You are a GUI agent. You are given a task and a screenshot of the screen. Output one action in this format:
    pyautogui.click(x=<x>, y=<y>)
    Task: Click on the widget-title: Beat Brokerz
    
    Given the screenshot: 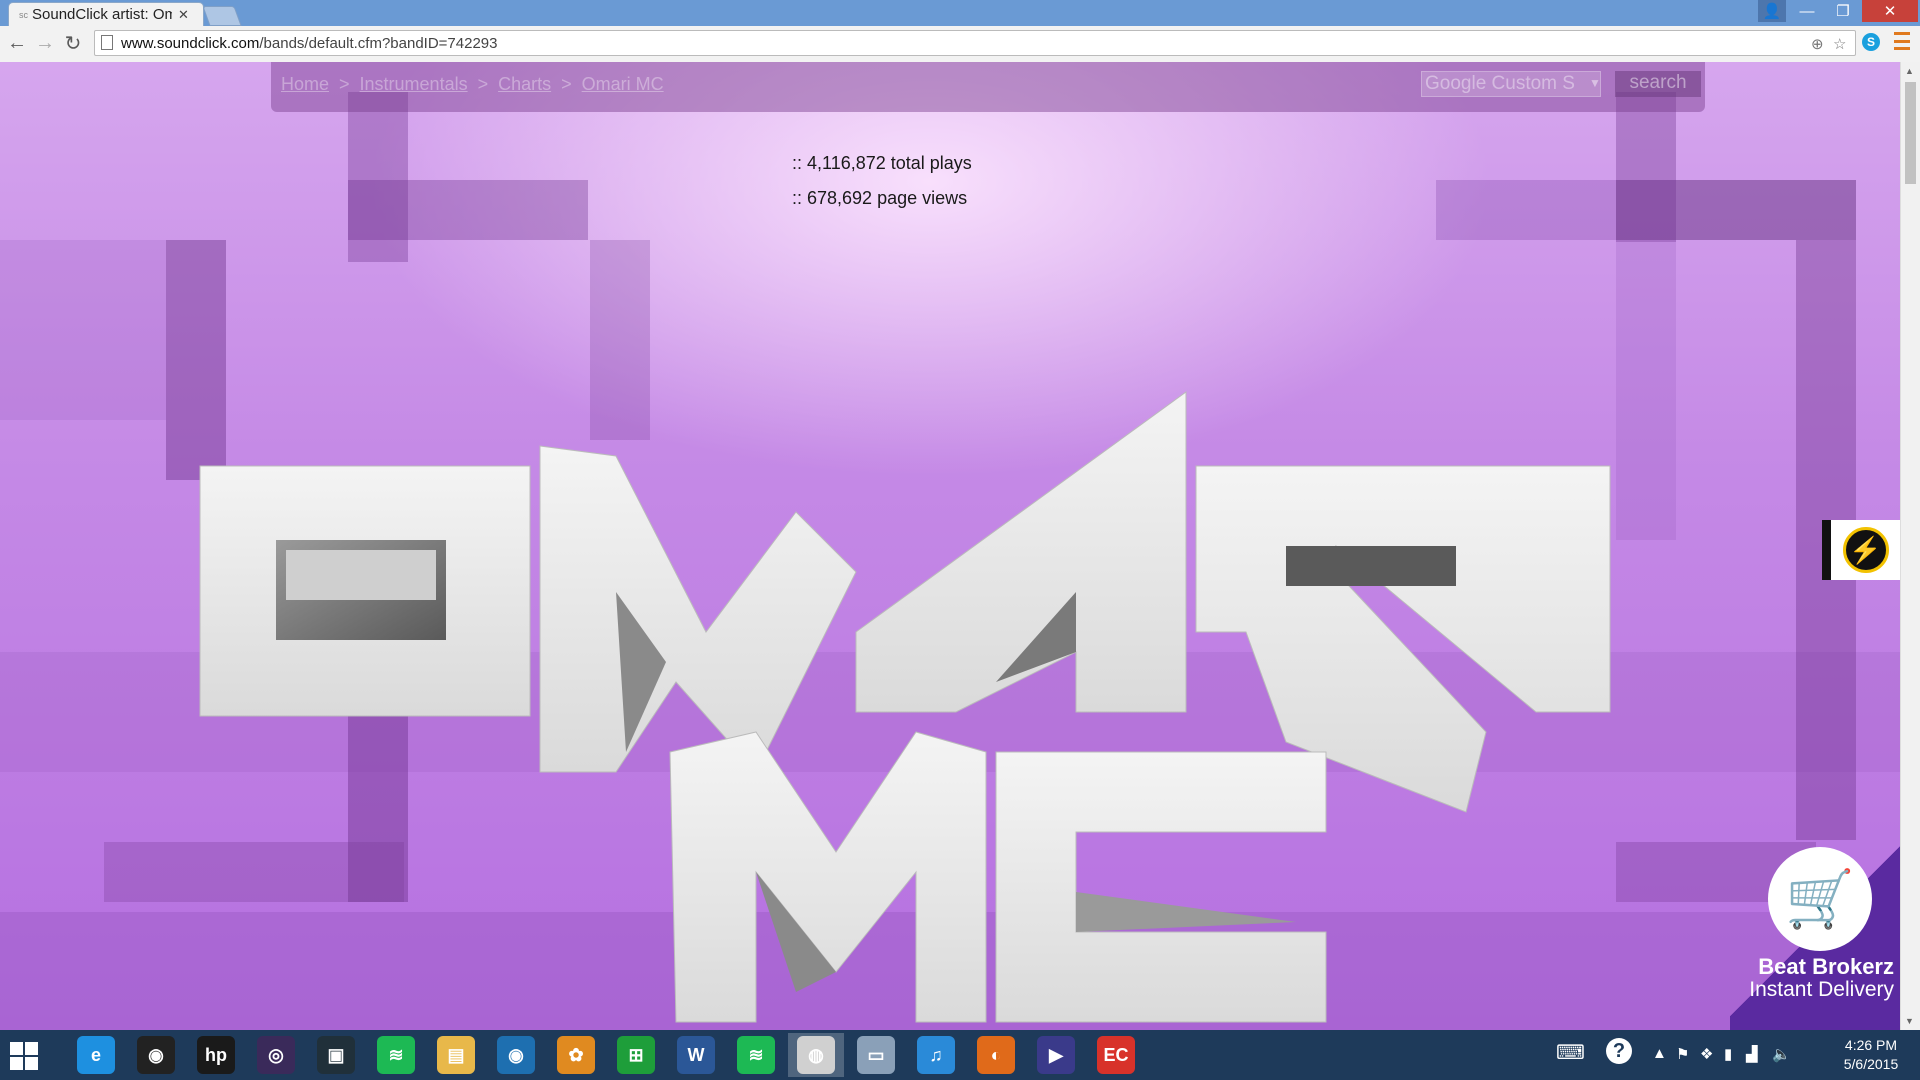 What is the action you would take?
    pyautogui.click(x=1826, y=966)
    